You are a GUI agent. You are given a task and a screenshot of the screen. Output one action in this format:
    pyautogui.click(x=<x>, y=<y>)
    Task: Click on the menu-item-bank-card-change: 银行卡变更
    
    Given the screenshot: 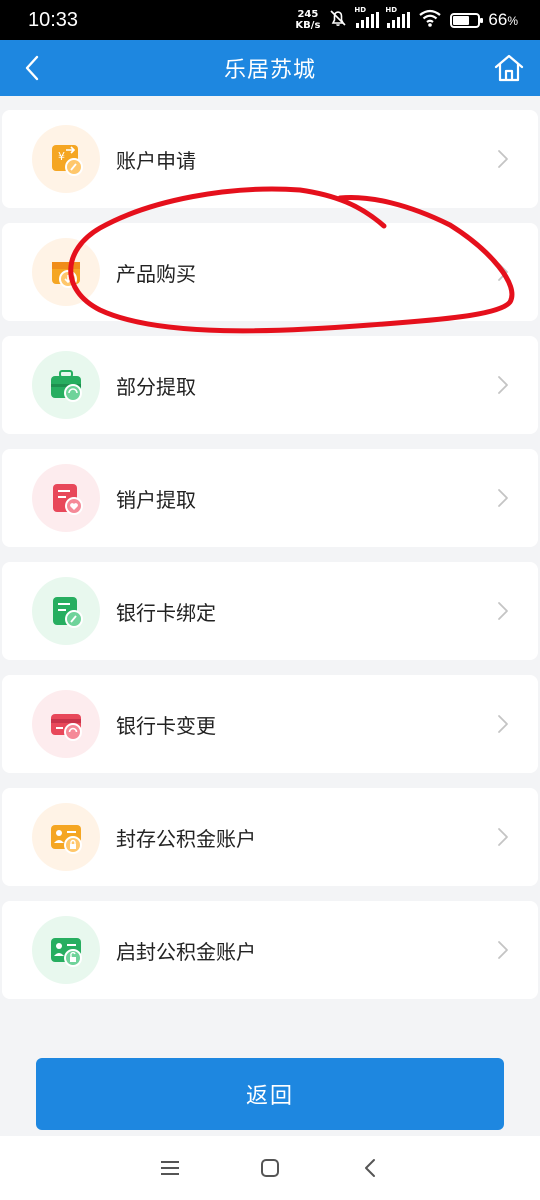 What is the action you would take?
    pyautogui.click(x=270, y=724)
    